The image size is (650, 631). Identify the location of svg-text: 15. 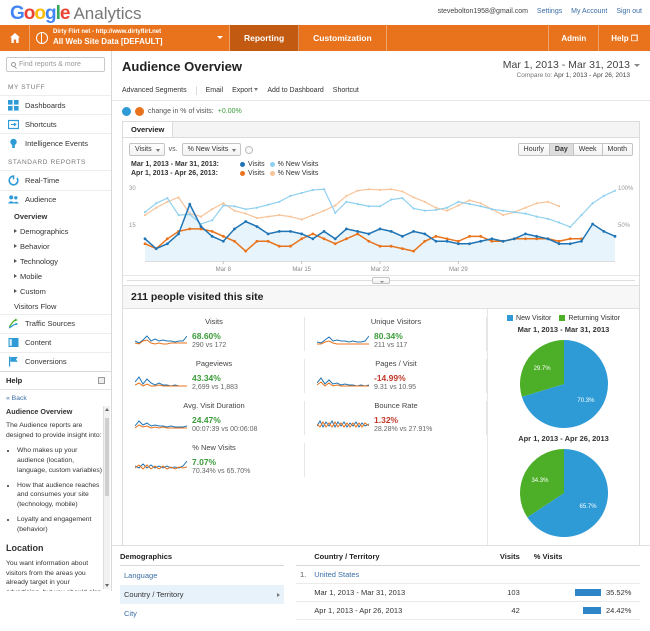
(132, 226).